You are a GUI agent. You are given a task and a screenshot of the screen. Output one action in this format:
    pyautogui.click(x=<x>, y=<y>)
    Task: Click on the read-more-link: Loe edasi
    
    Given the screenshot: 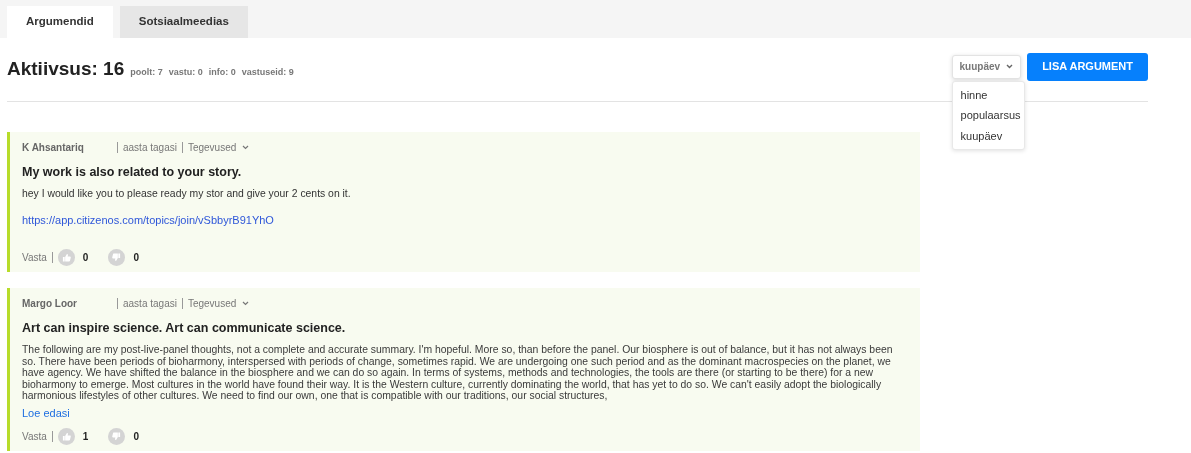 What is the action you would take?
    pyautogui.click(x=46, y=412)
    